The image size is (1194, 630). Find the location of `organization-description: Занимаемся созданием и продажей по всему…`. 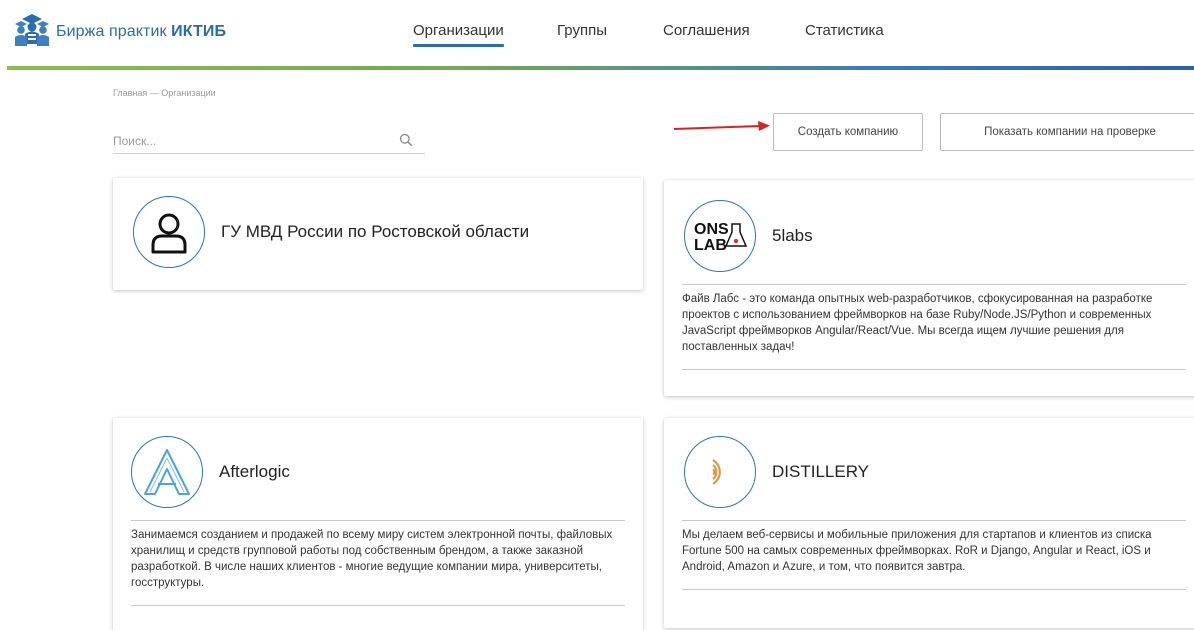

organization-description: Занимаемся созданием и продажей по всему… is located at coordinates (378, 563).